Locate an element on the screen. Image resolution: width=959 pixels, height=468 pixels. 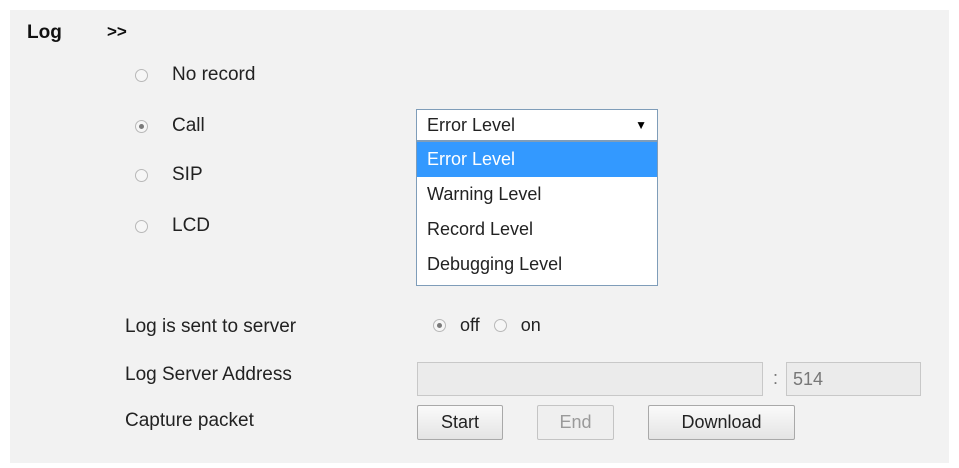
radio-label: No record is located at coordinates (214, 74).